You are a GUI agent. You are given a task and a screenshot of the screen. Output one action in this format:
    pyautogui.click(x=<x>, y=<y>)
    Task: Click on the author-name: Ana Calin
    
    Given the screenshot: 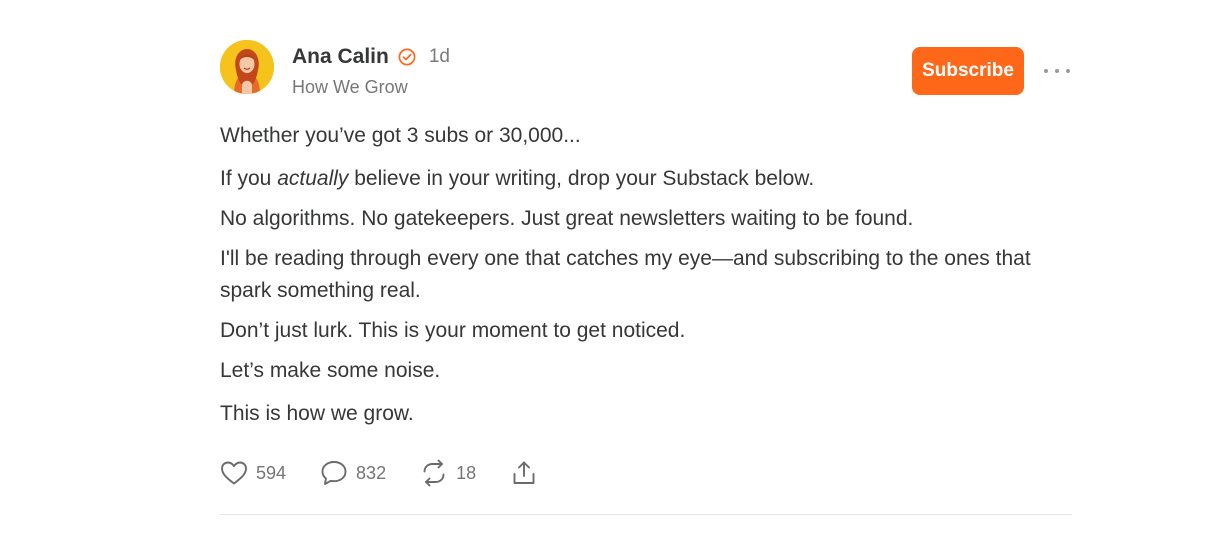 What is the action you would take?
    pyautogui.click(x=340, y=57)
    